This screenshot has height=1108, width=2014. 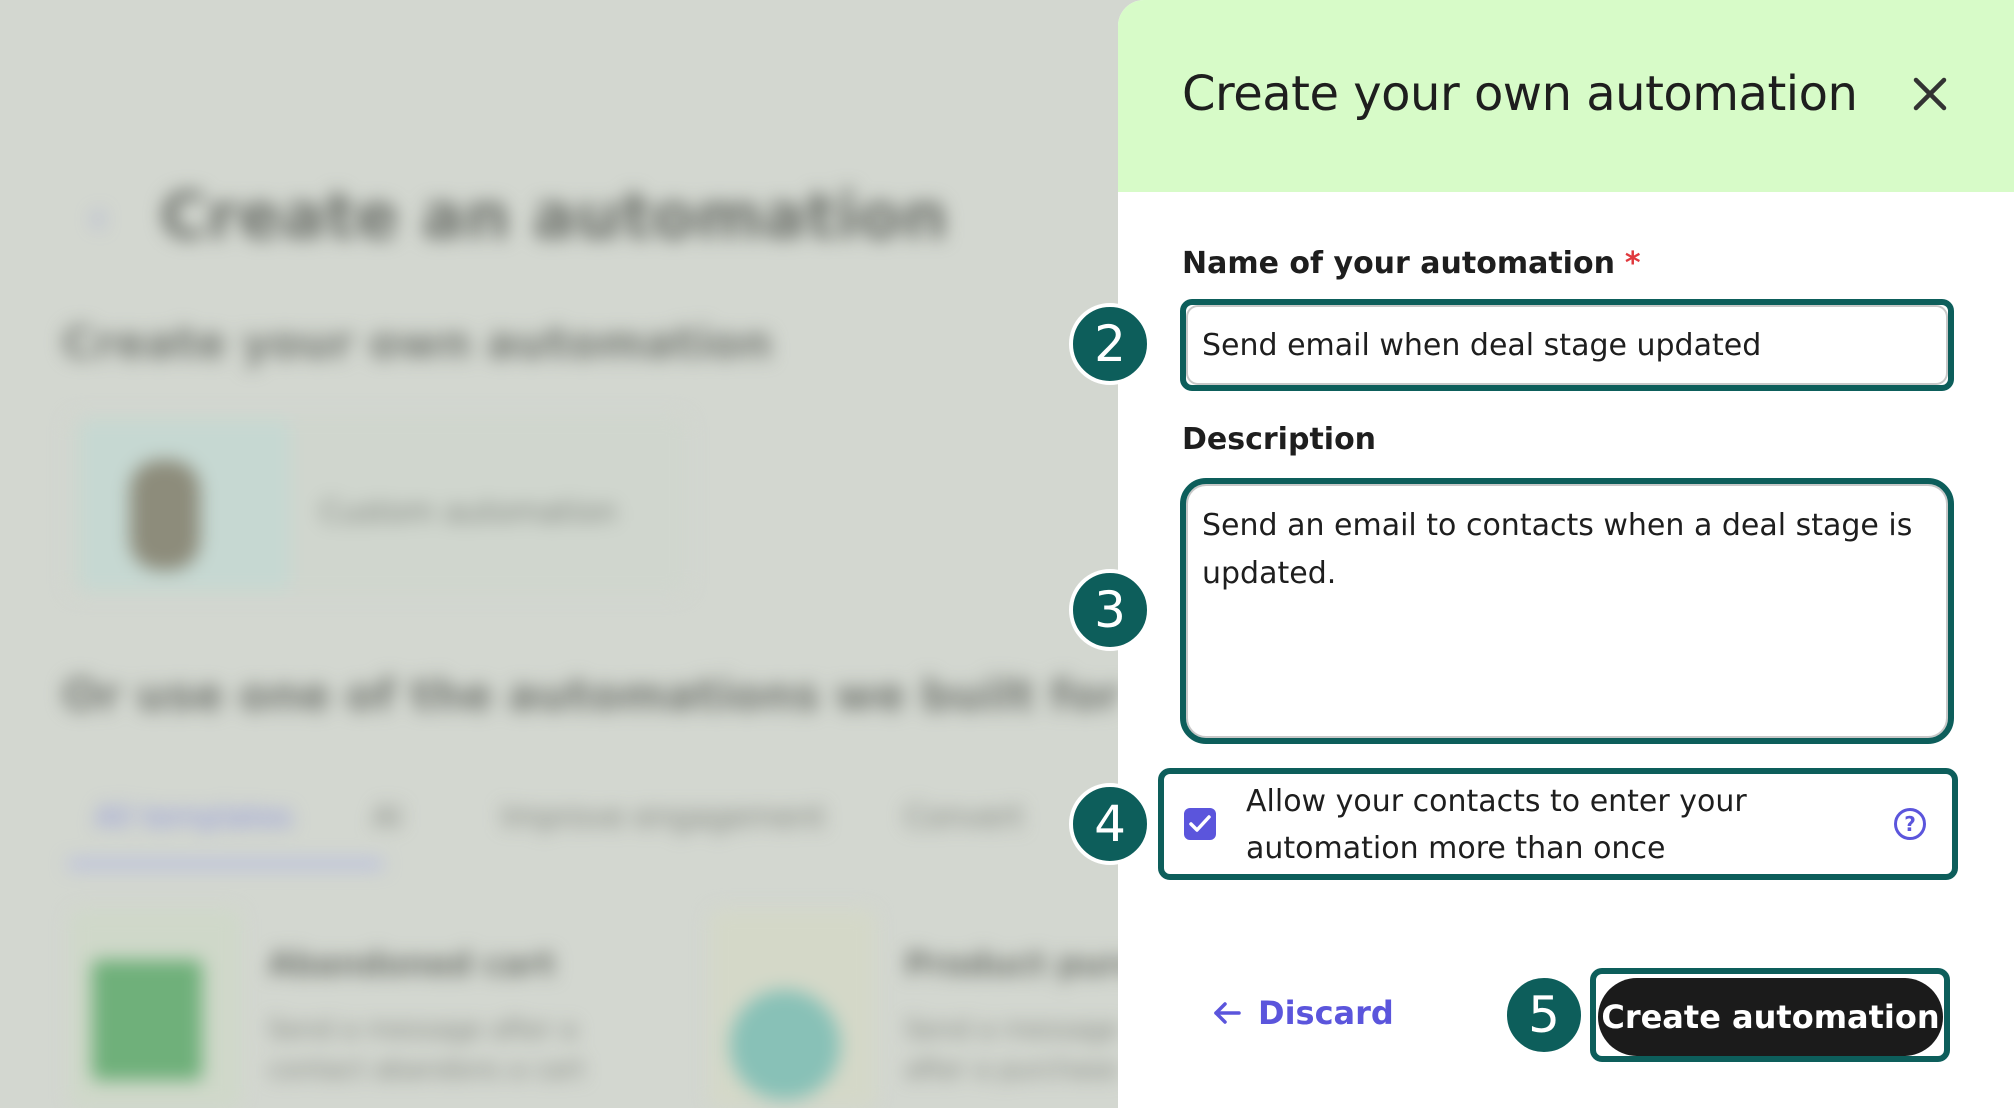 What do you see at coordinates (1110, 344) in the screenshot?
I see `step-badge-2: 2` at bounding box center [1110, 344].